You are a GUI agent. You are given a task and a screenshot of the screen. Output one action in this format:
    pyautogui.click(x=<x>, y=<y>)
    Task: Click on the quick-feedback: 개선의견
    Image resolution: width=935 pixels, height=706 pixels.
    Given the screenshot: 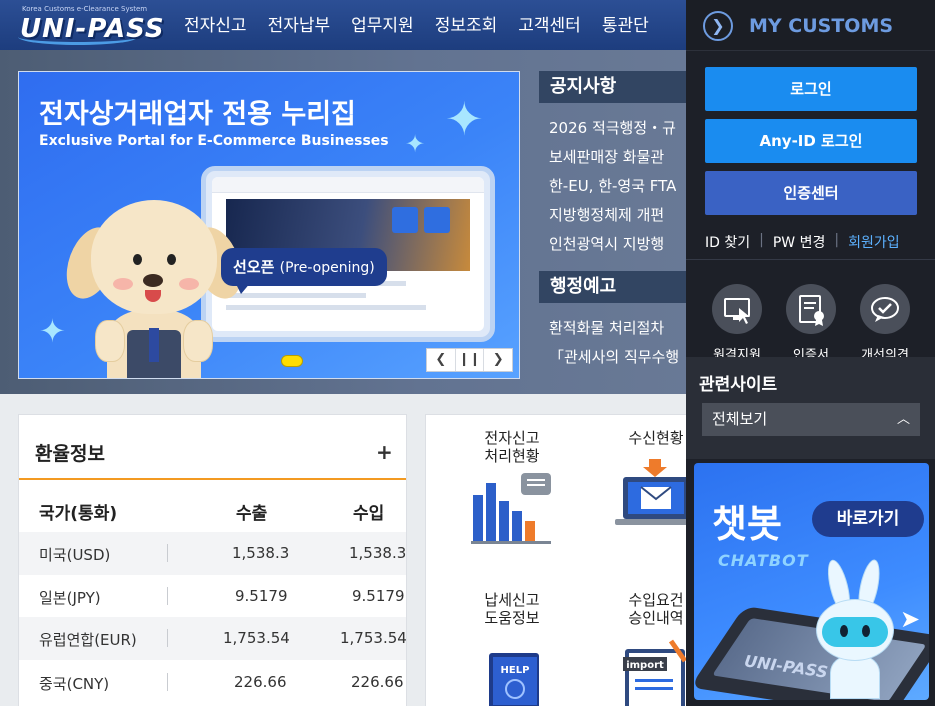 What is the action you would take?
    pyautogui.click(x=885, y=321)
    